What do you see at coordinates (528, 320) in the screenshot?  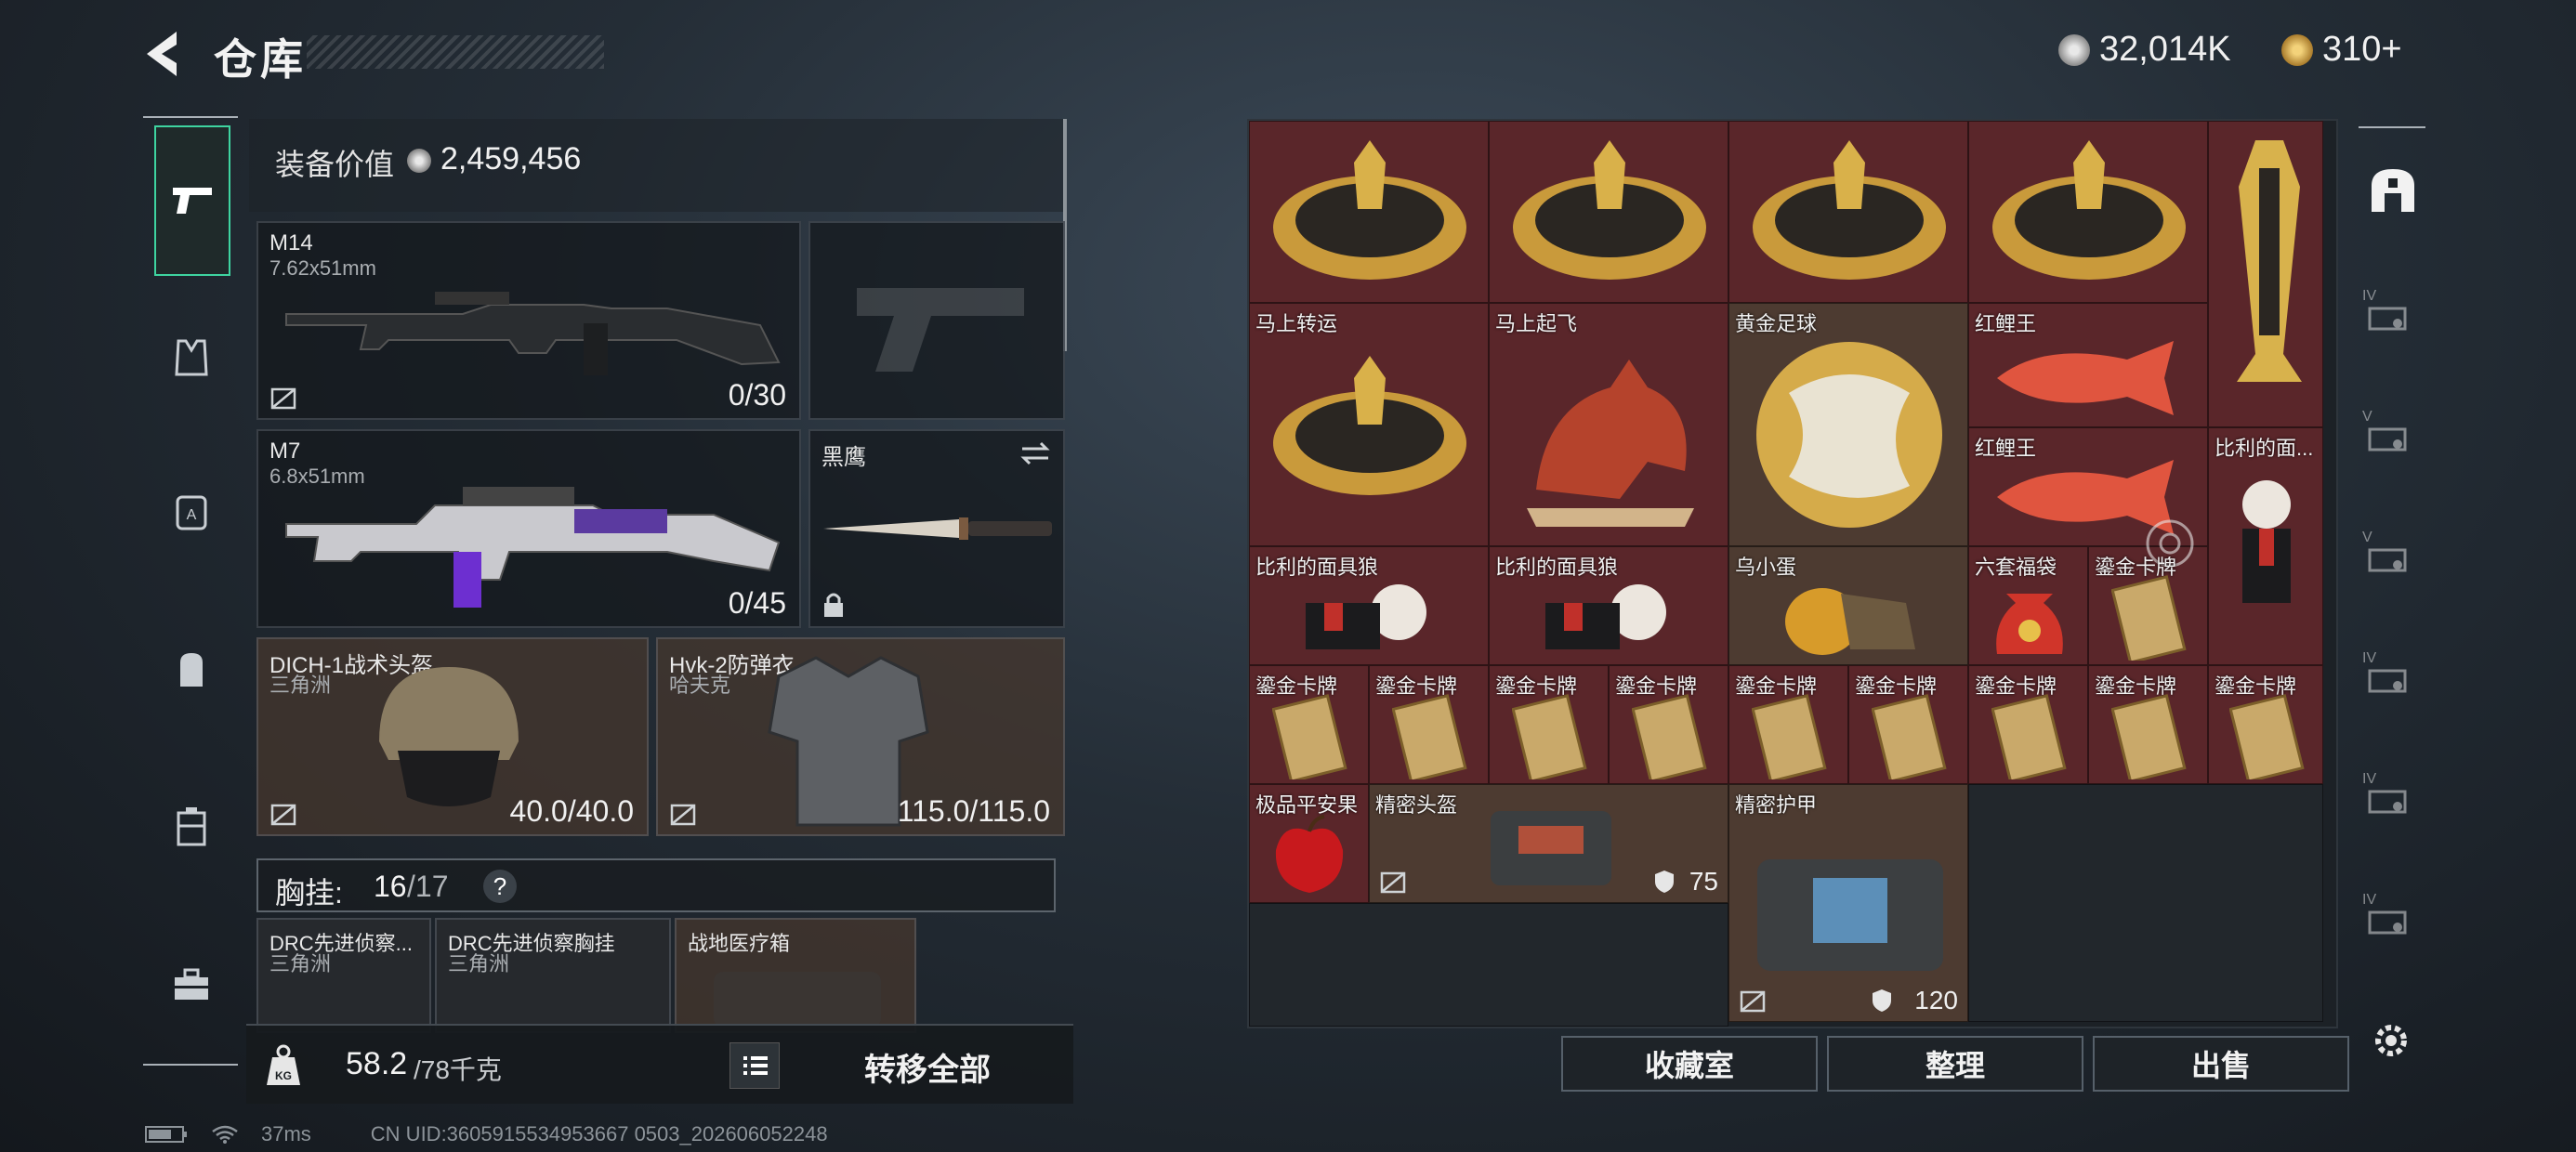 I see `primary-weapon-slot: M14 7.62x51mm 0/30` at bounding box center [528, 320].